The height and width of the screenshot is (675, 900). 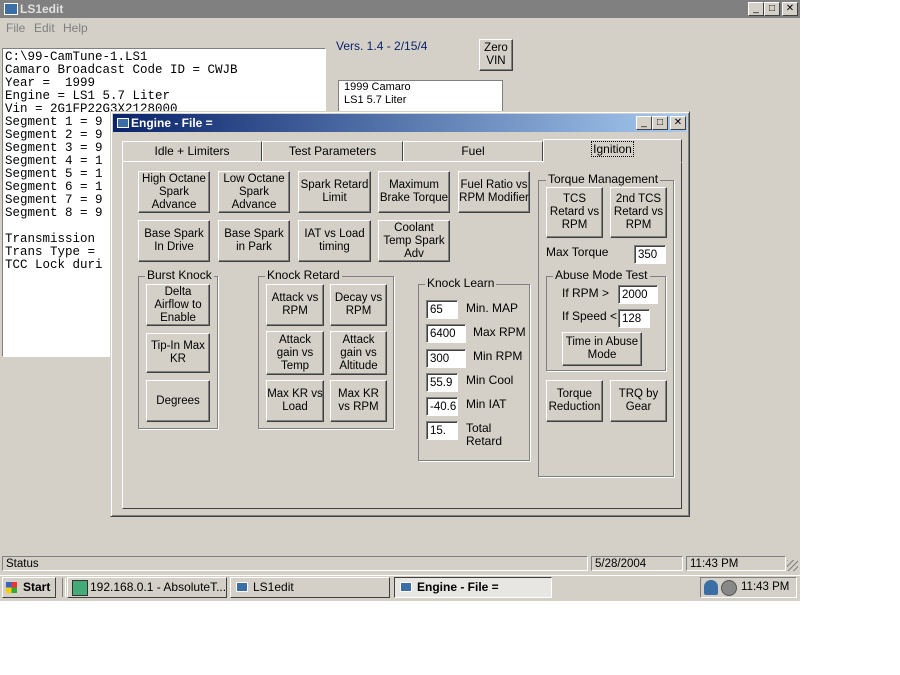 What do you see at coordinates (310, 587) in the screenshot?
I see `task-ls1edit: LS1edit` at bounding box center [310, 587].